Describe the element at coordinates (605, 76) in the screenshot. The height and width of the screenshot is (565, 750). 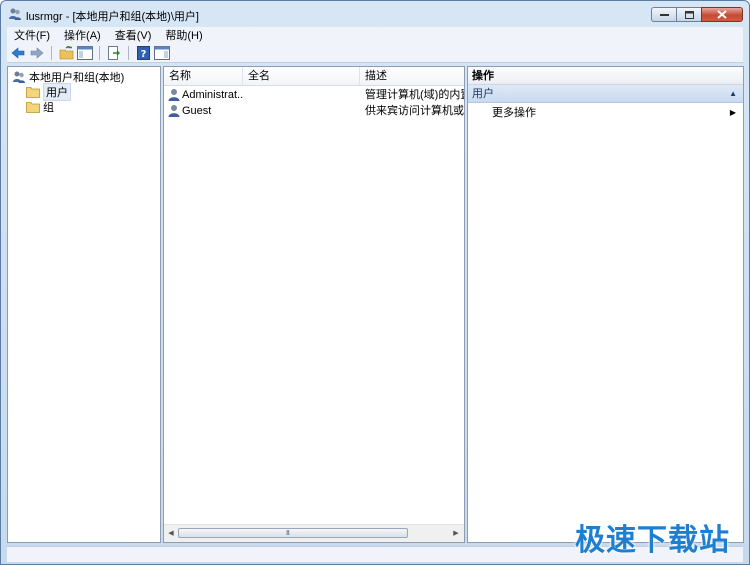
I see `action-pane-title: 操作` at that location.